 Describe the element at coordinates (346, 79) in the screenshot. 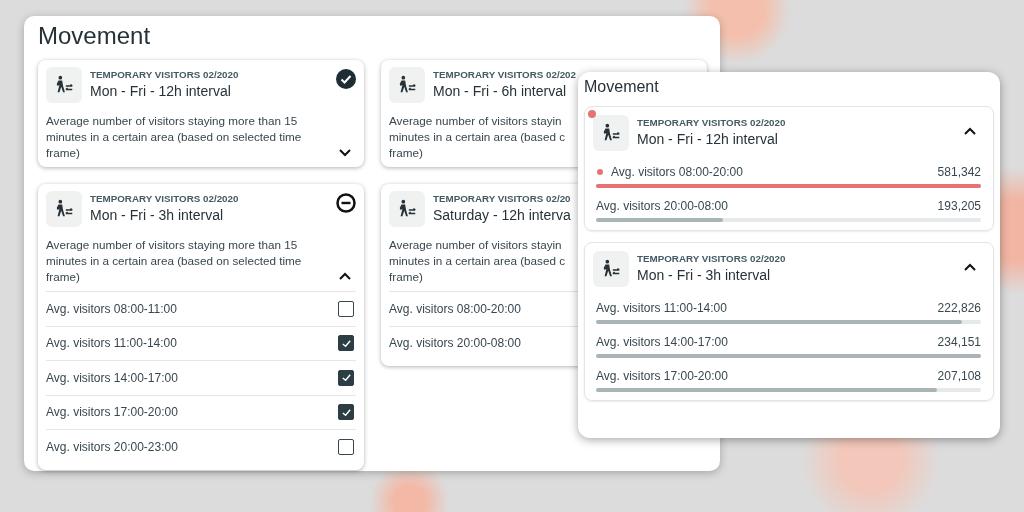

I see `check-circle-icon` at that location.